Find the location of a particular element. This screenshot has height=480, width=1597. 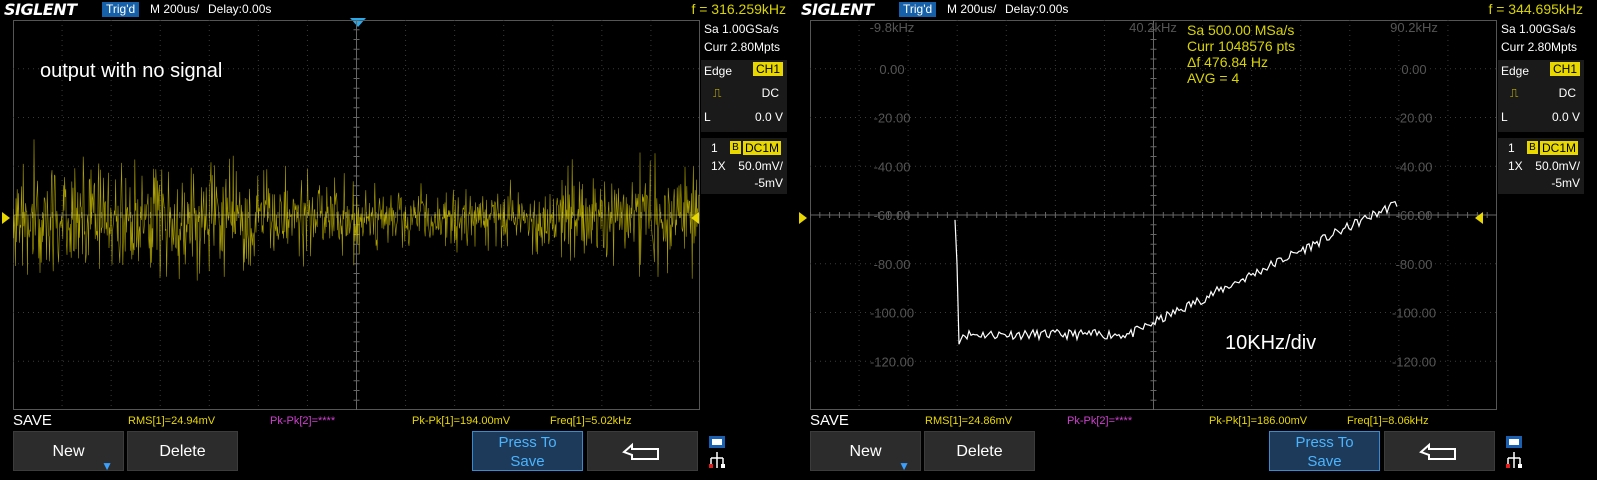

measurement-rms: RMS[1]=24.94mV is located at coordinates (172, 421).